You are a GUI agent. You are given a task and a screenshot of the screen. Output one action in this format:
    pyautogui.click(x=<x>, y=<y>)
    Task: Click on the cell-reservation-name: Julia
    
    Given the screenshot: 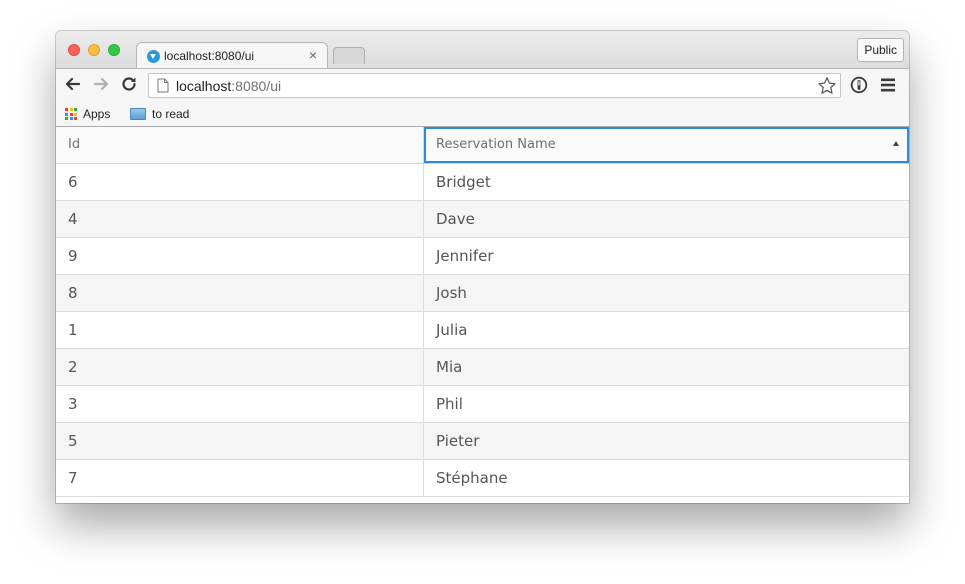 What is the action you would take?
    pyautogui.click(x=452, y=330)
    